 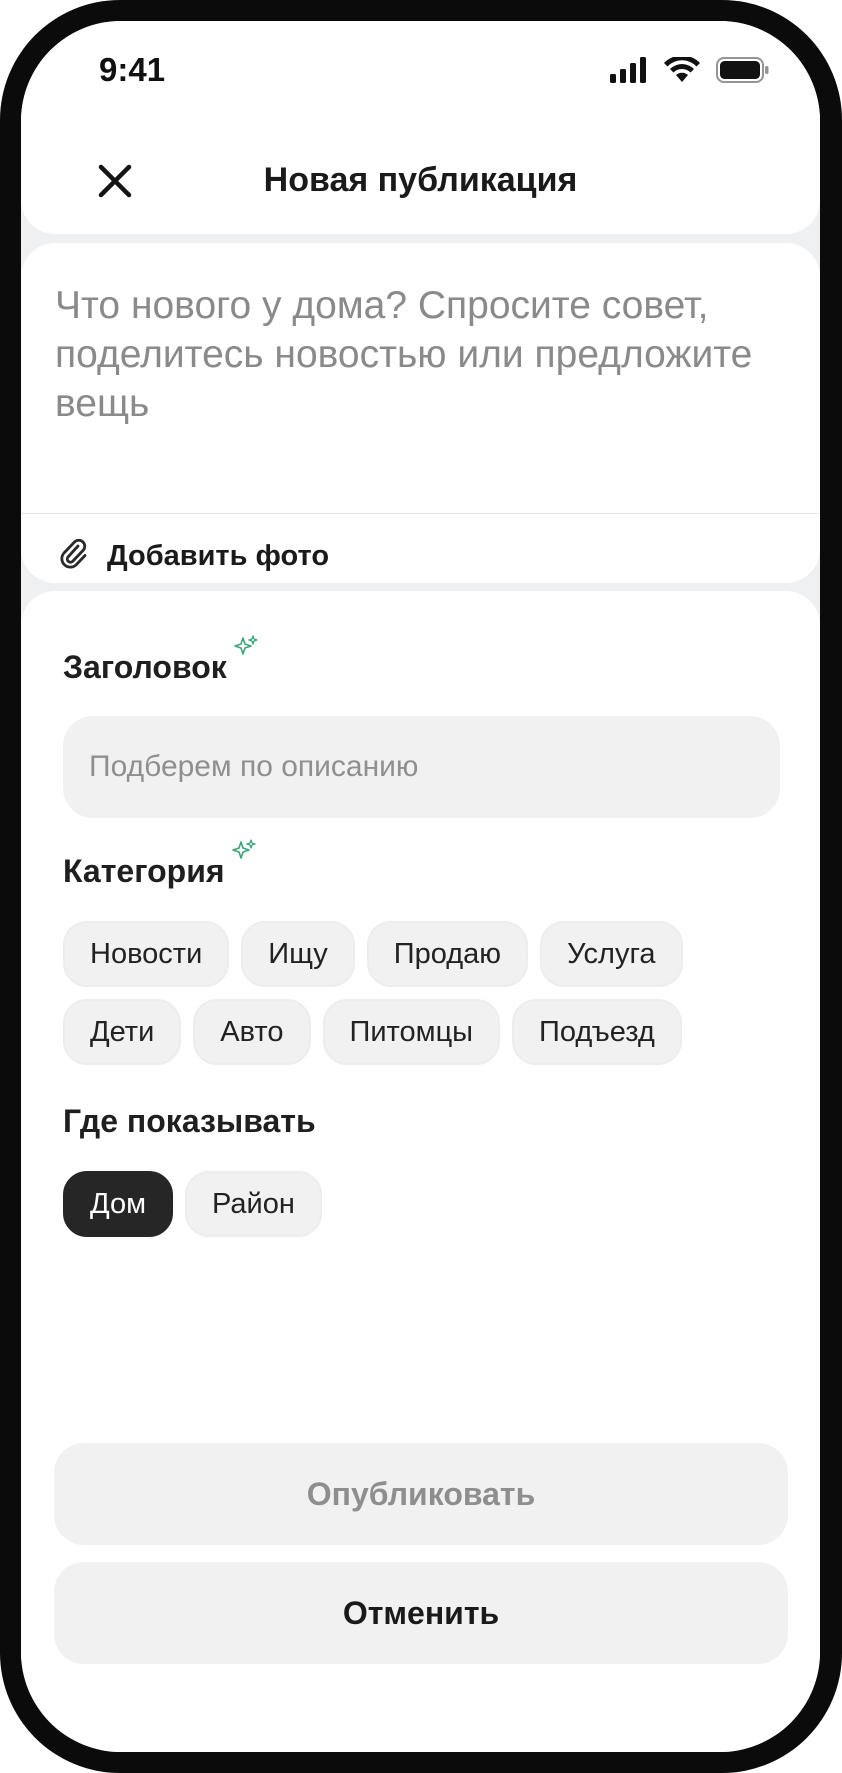 I want to click on add-photo-label: Добавить фото, so click(x=218, y=555).